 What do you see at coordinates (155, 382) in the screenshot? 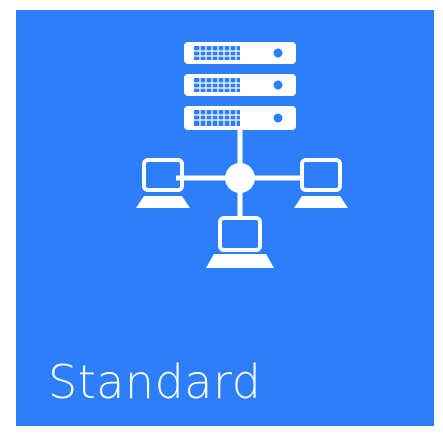
I see `tile-label: Standard` at bounding box center [155, 382].